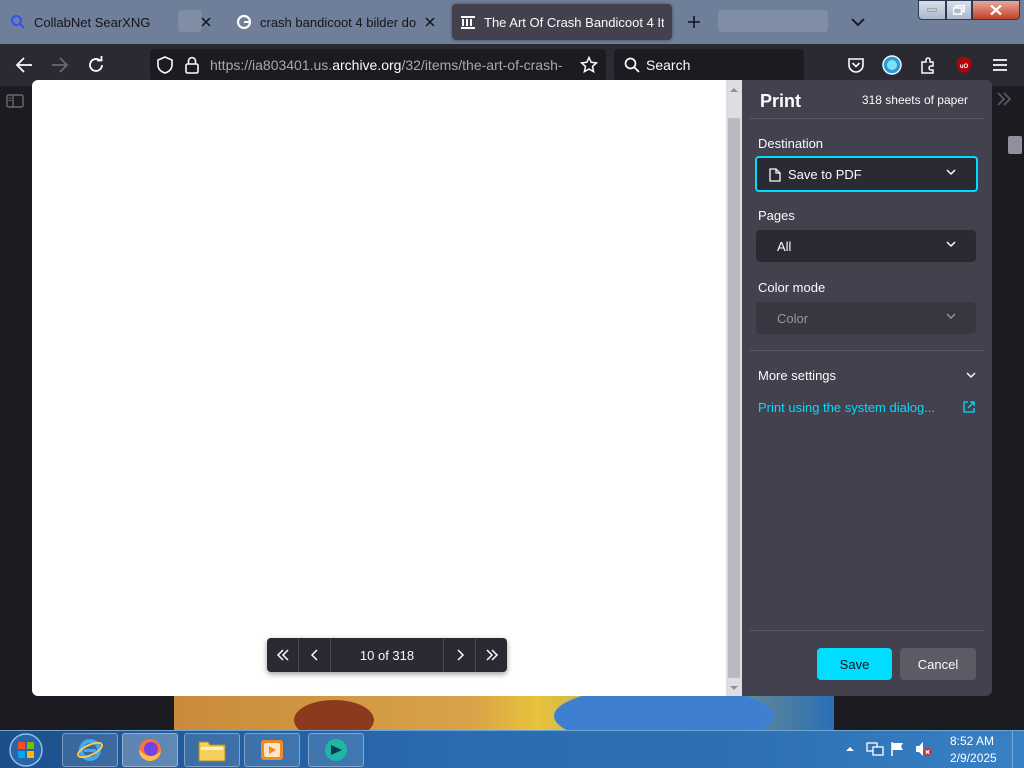 This screenshot has width=1024, height=768. I want to click on pages-label: Pages, so click(776, 215).